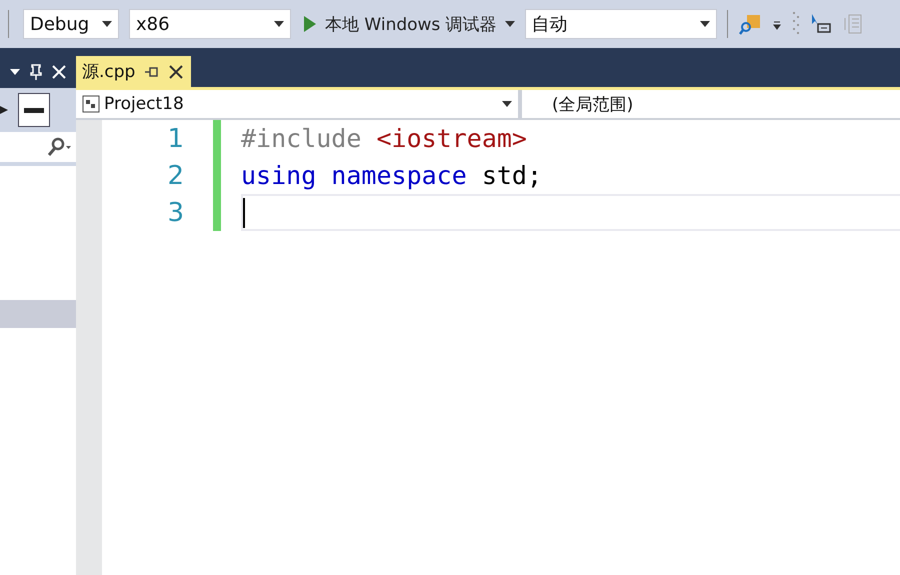 This screenshot has width=900, height=575. Describe the element at coordinates (15, 72) in the screenshot. I see `dropdown-icon` at that location.